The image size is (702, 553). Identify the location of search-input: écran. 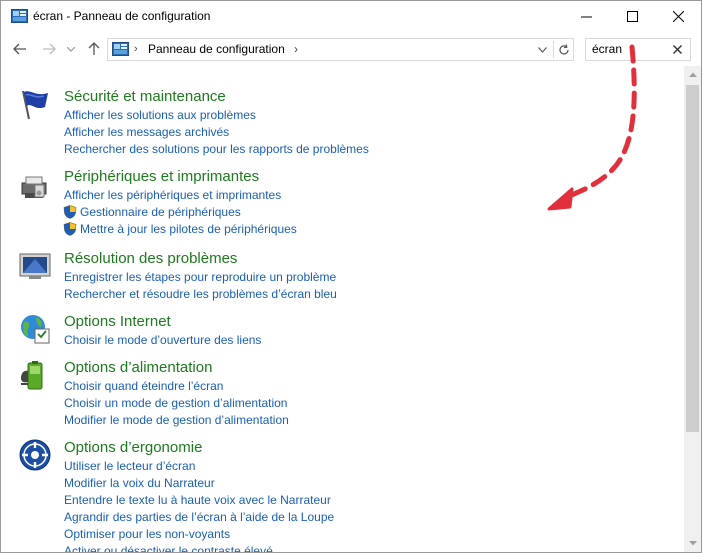
(607, 49).